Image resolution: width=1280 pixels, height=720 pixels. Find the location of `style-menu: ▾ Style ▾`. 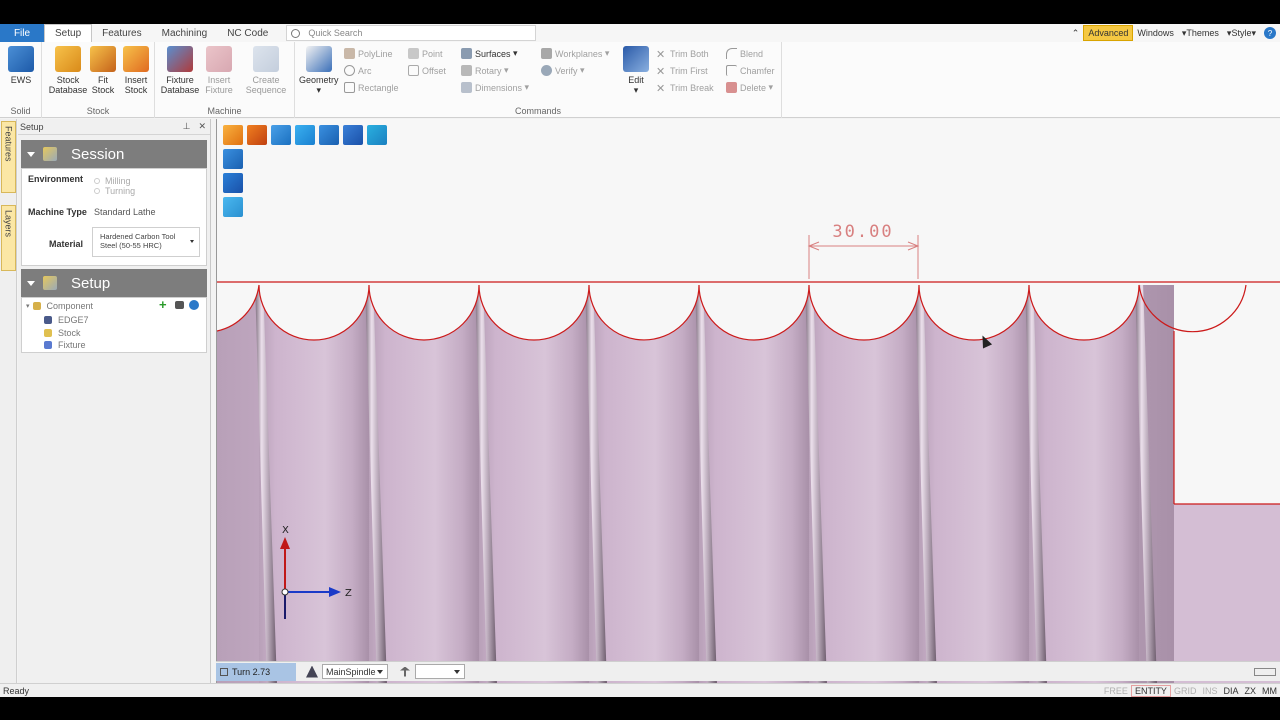

style-menu: ▾ Style ▾ is located at coordinates (1241, 33).